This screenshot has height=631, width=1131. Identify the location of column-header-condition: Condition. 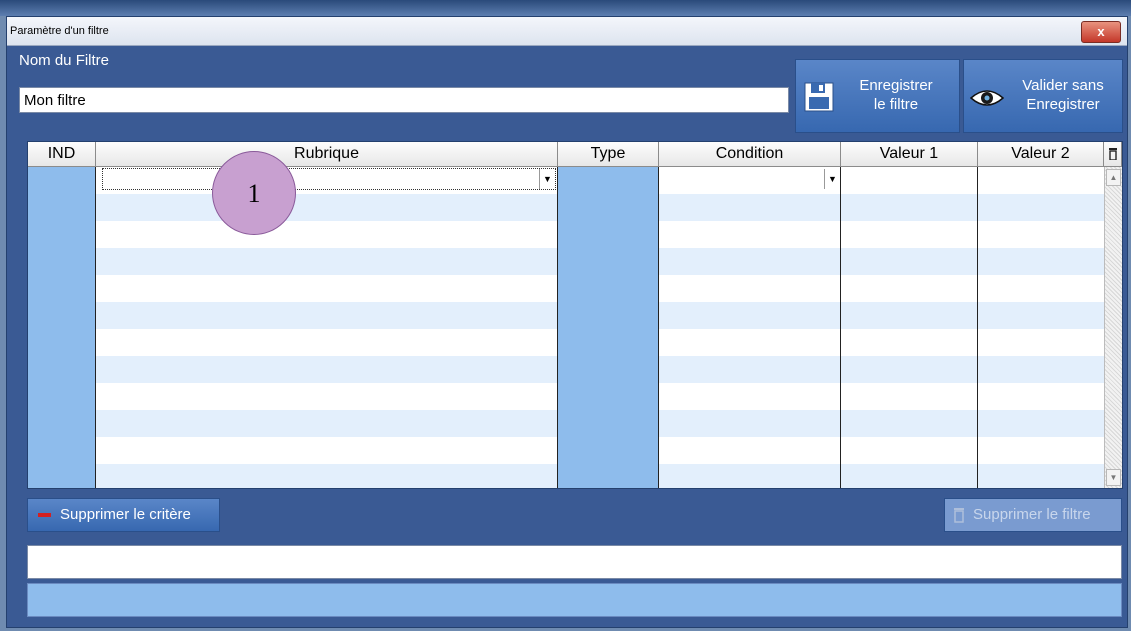
(750, 154).